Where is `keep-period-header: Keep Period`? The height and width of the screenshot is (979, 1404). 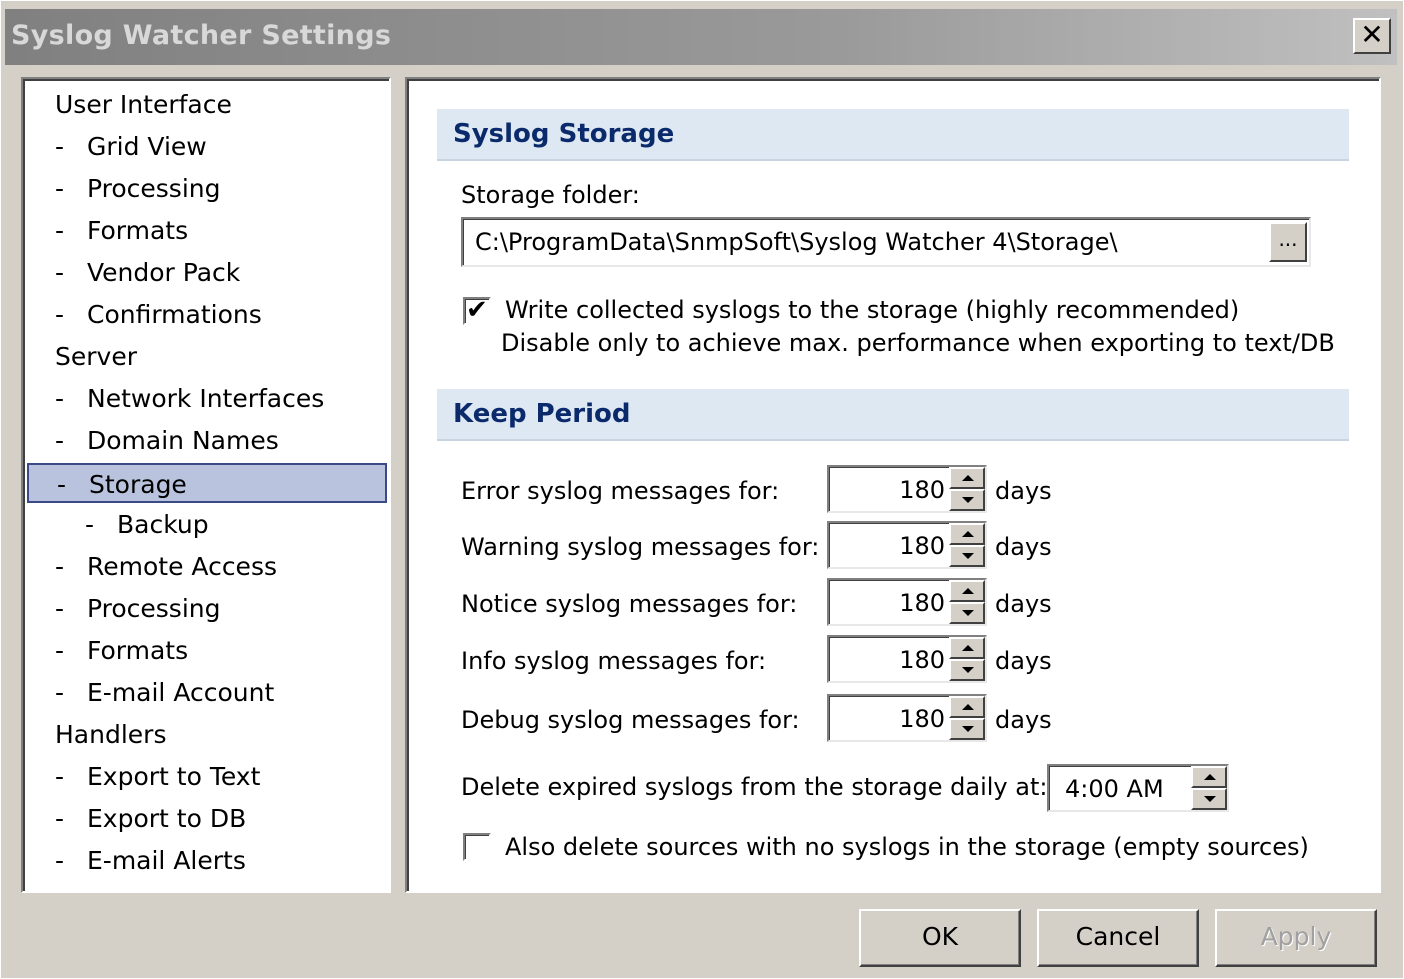
keep-period-header: Keep Period is located at coordinates (893, 415).